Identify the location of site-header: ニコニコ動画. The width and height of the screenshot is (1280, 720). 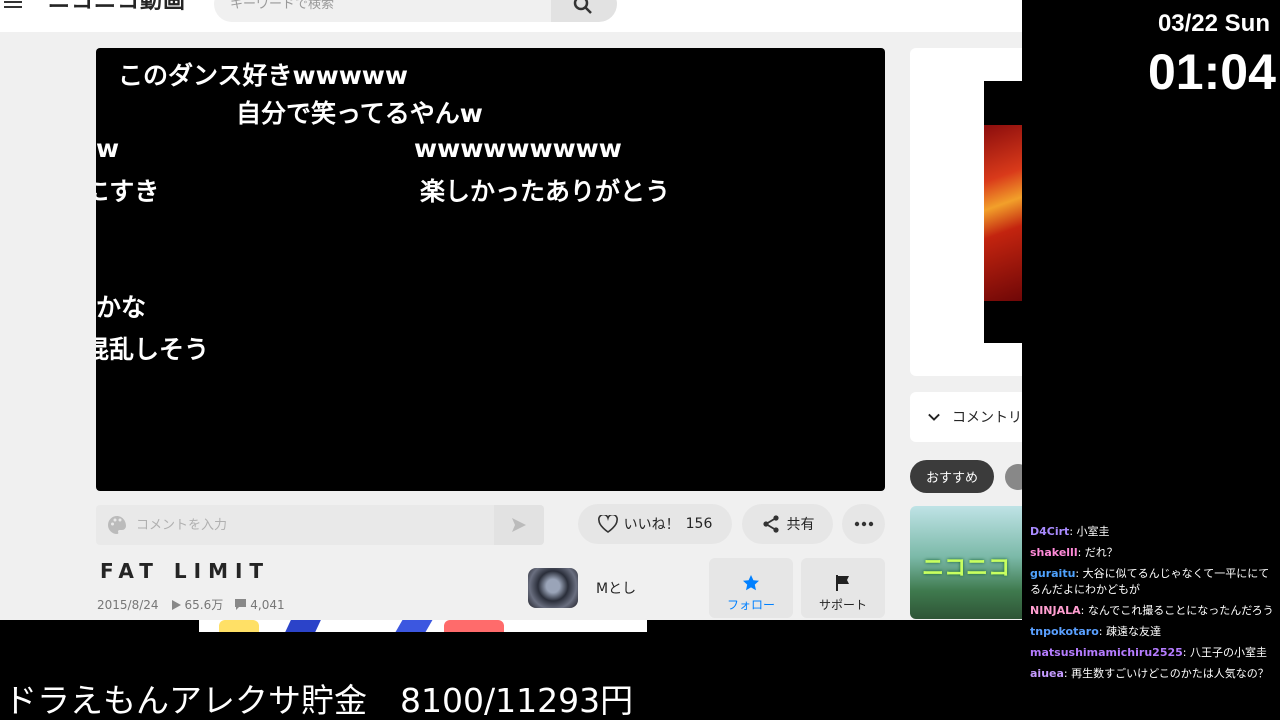
(511, 16).